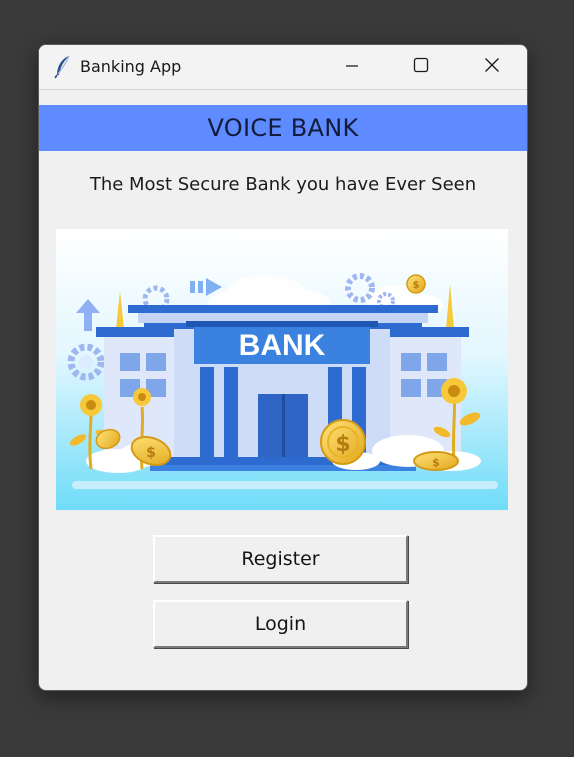 This screenshot has width=574, height=757. What do you see at coordinates (282, 345) in the screenshot?
I see `bank-sign: BANK` at bounding box center [282, 345].